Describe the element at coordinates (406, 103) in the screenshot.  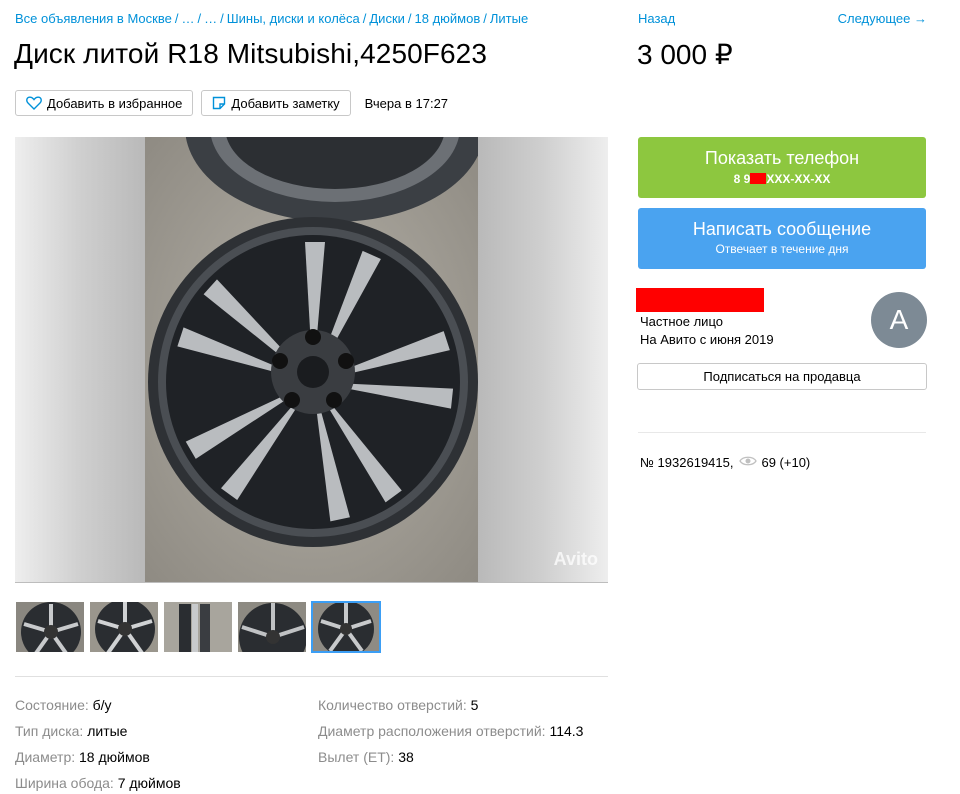
I see `posted-time: Вчера в 17:27` at that location.